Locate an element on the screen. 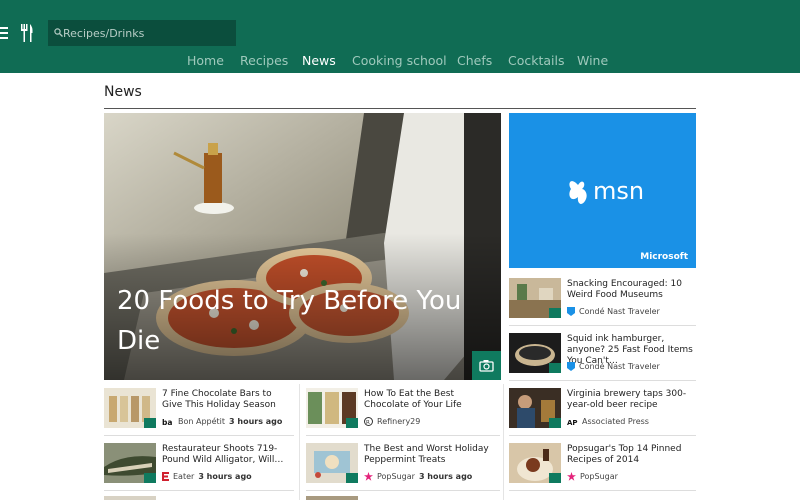 This screenshot has height=500, width=800. bon-appetit-logo-icon: ba is located at coordinates (167, 422).